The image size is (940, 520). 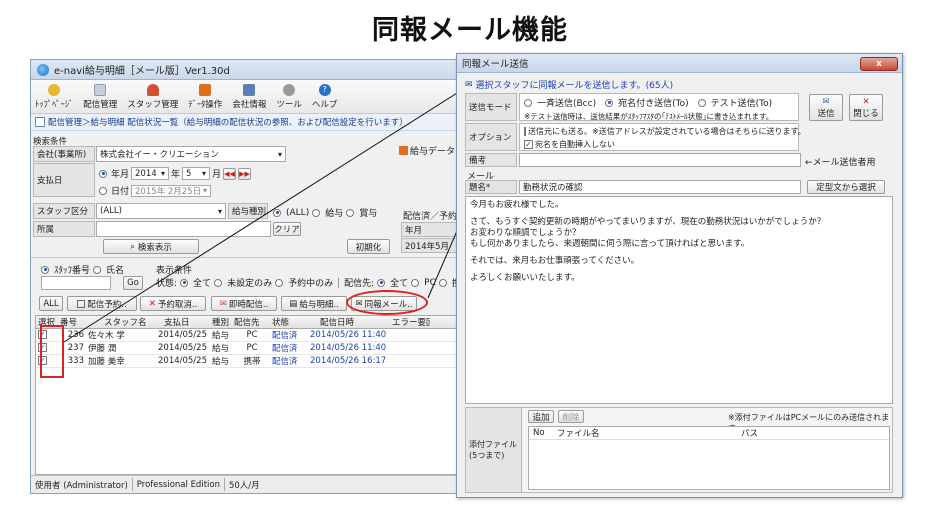 What do you see at coordinates (660, 160) in the screenshot?
I see `memo-input` at bounding box center [660, 160].